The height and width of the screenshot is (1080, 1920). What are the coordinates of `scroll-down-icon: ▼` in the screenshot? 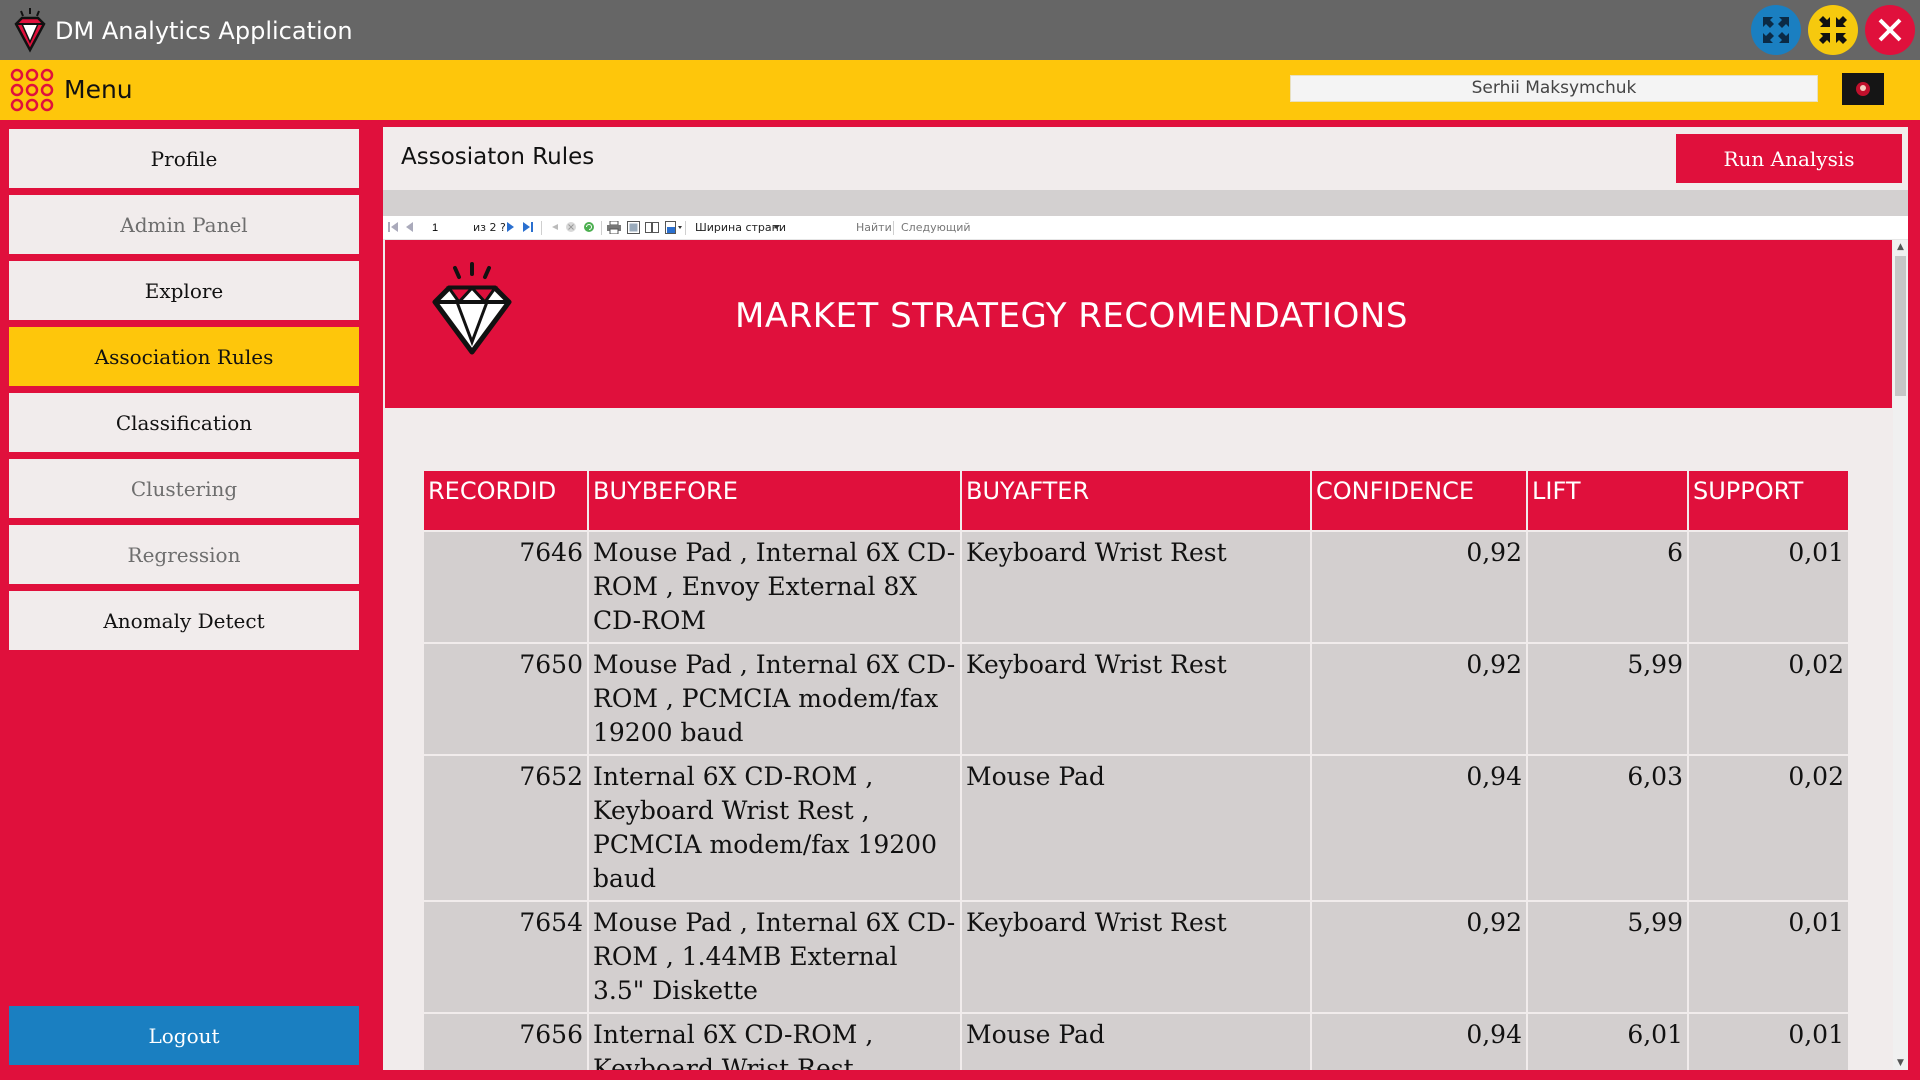 It's located at (1900, 1063).